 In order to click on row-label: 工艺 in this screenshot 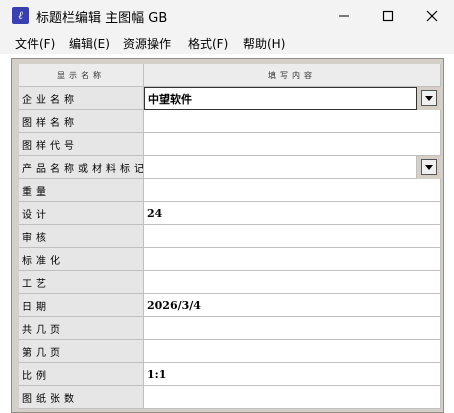, I will do `click(81, 282)`.